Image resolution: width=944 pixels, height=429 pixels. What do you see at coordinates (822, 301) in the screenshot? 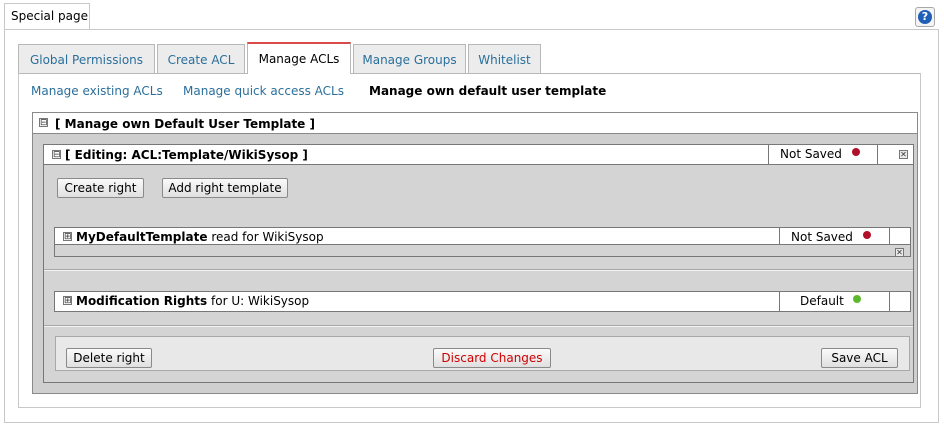
I see `right-status-text: Default` at bounding box center [822, 301].